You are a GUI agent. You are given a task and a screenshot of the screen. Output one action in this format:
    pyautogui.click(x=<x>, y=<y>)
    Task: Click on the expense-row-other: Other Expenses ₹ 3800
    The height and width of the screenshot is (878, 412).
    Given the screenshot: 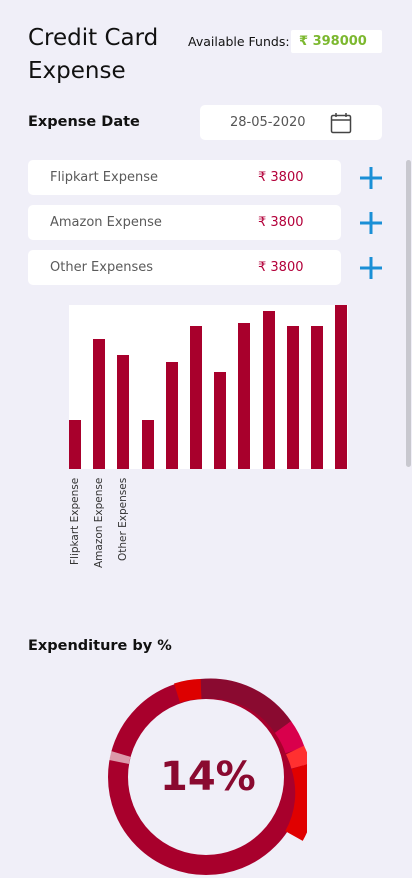 What is the action you would take?
    pyautogui.click(x=184, y=267)
    